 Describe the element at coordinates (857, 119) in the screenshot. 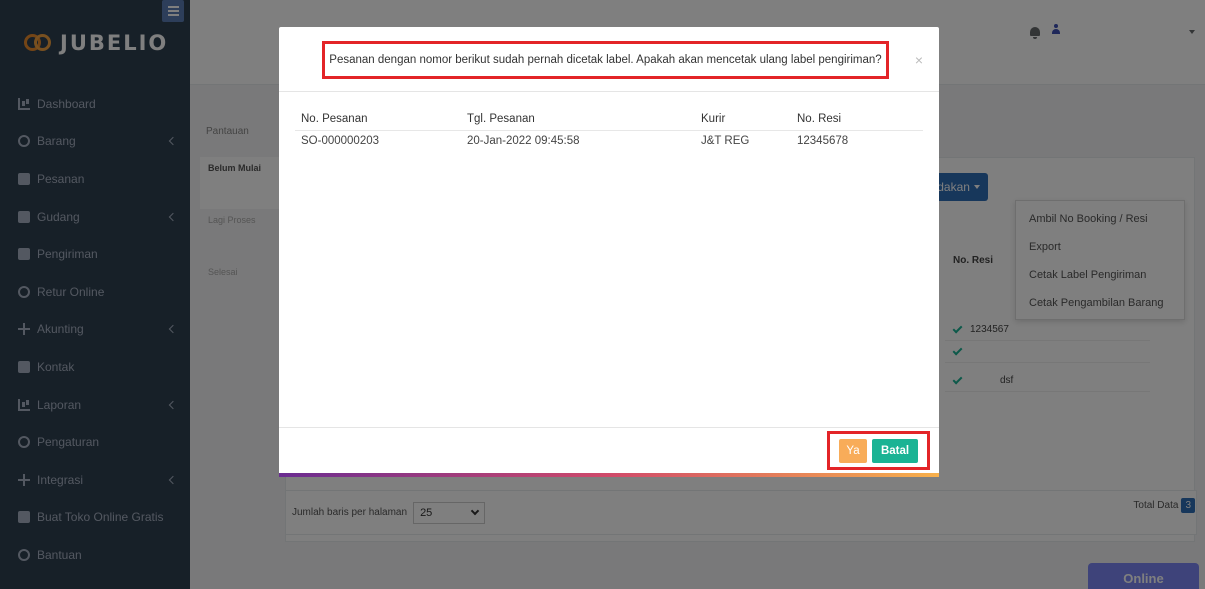

I see `column-header-no-resi: No. Resi` at that location.